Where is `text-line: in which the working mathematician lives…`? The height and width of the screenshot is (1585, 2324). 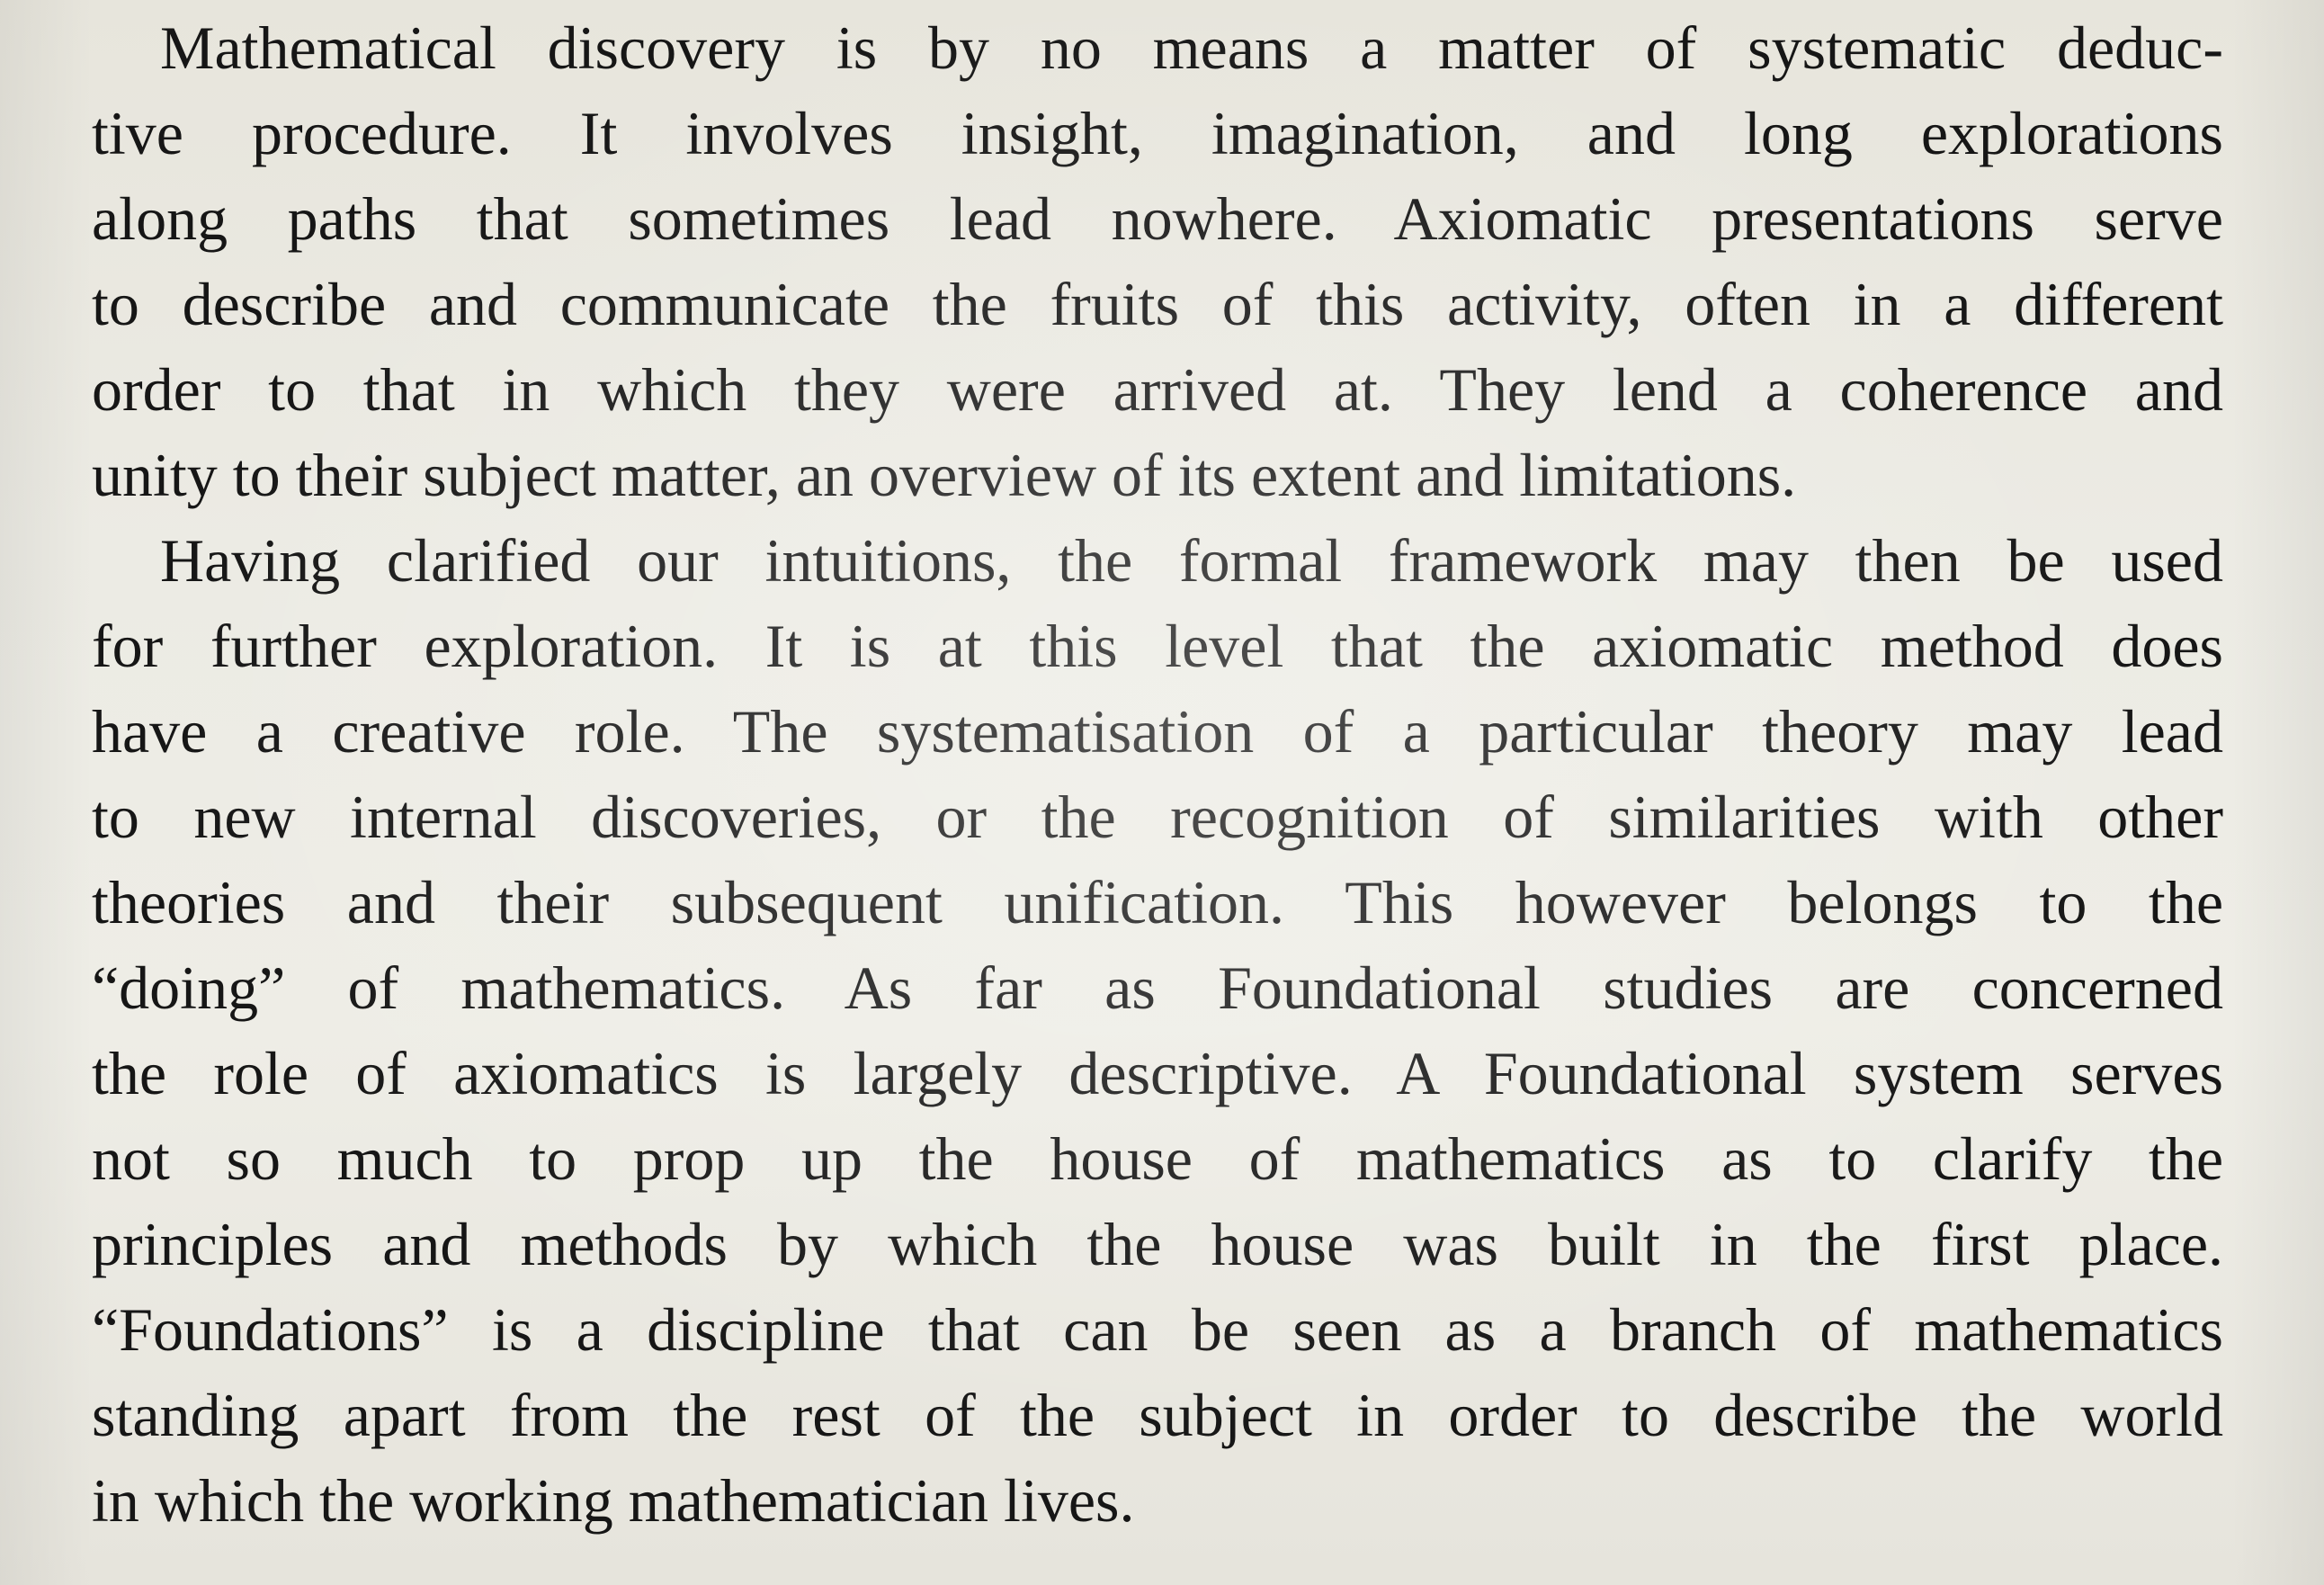
text-line: in which the working mathematician lives… is located at coordinates (613, 1500).